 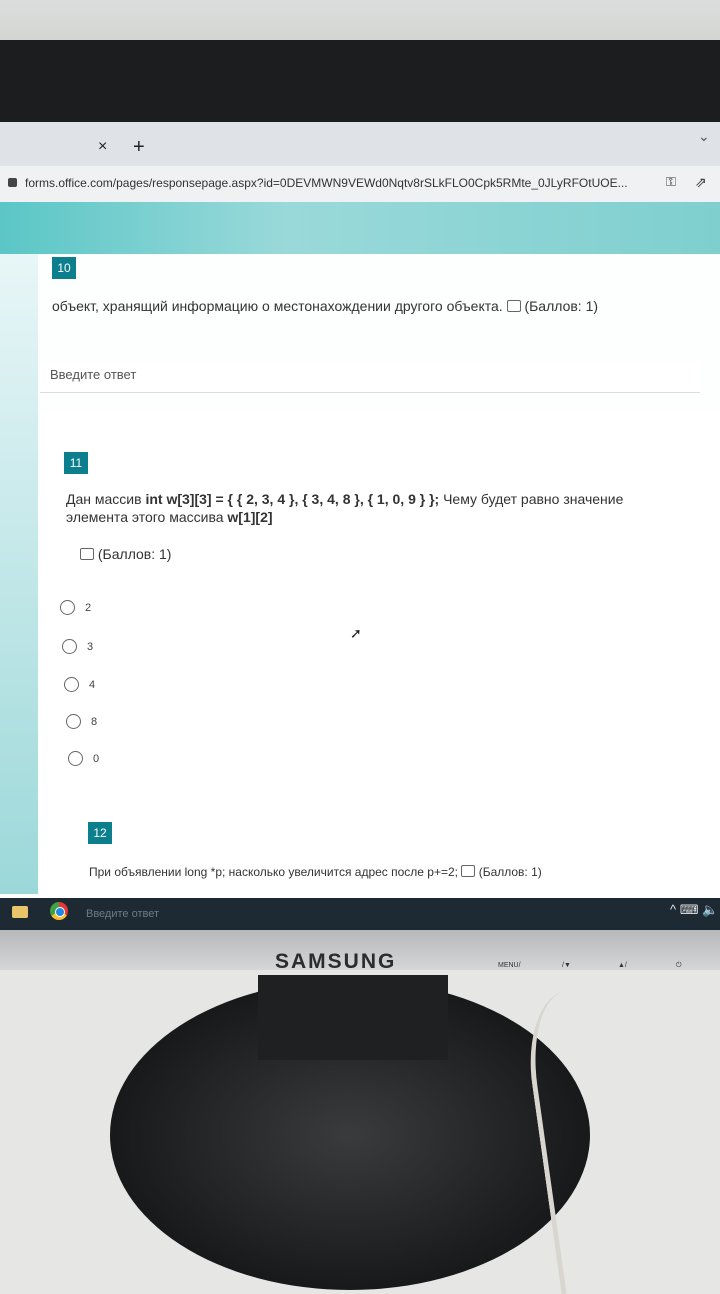 I want to click on monitor-menu-button: MENU/, so click(x=509, y=965).